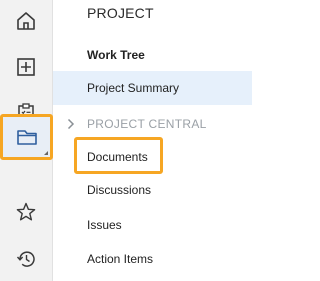  What do you see at coordinates (152, 157) in the screenshot?
I see `menu-item-documents: Documents` at bounding box center [152, 157].